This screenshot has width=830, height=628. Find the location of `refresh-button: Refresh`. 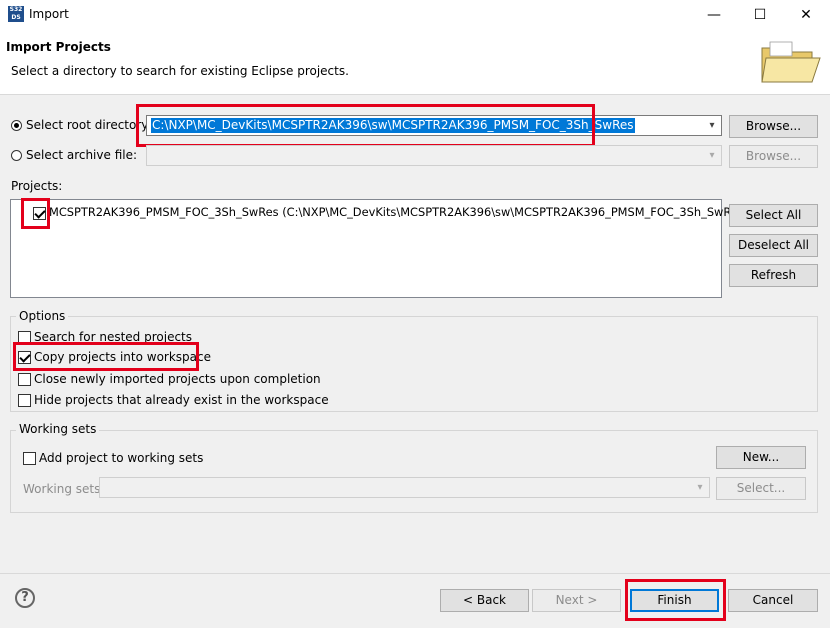

refresh-button: Refresh is located at coordinates (773, 275).